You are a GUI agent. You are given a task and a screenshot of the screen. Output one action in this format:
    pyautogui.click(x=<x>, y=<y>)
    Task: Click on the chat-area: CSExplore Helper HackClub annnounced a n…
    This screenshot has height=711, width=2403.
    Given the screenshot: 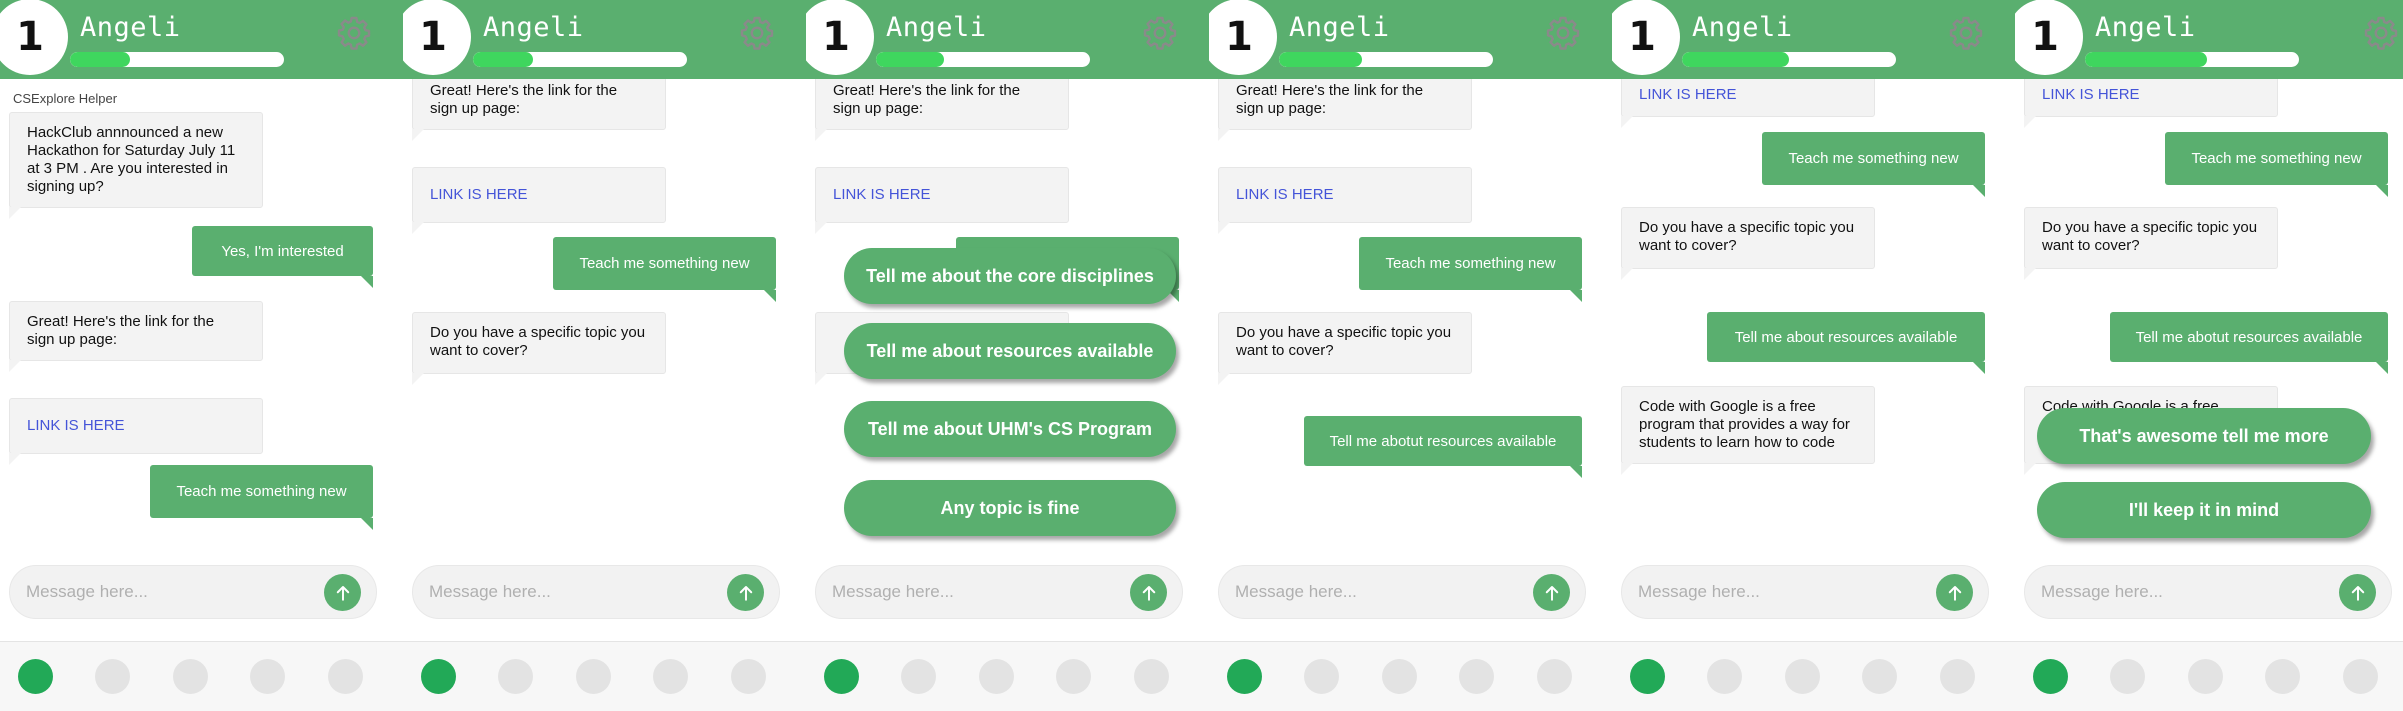 What is the action you would take?
    pyautogui.click(x=201, y=359)
    